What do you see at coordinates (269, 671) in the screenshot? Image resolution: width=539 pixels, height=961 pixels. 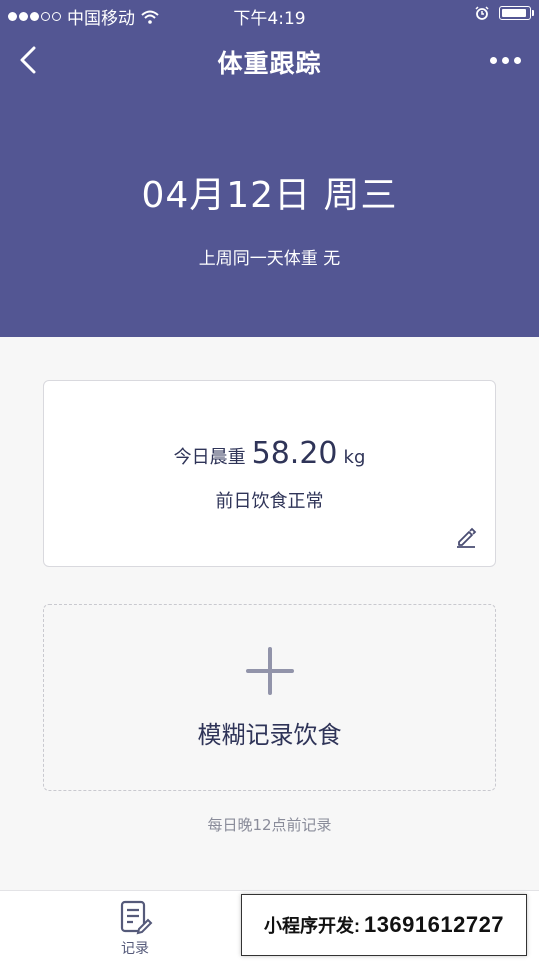 I see `plus-icon` at bounding box center [269, 671].